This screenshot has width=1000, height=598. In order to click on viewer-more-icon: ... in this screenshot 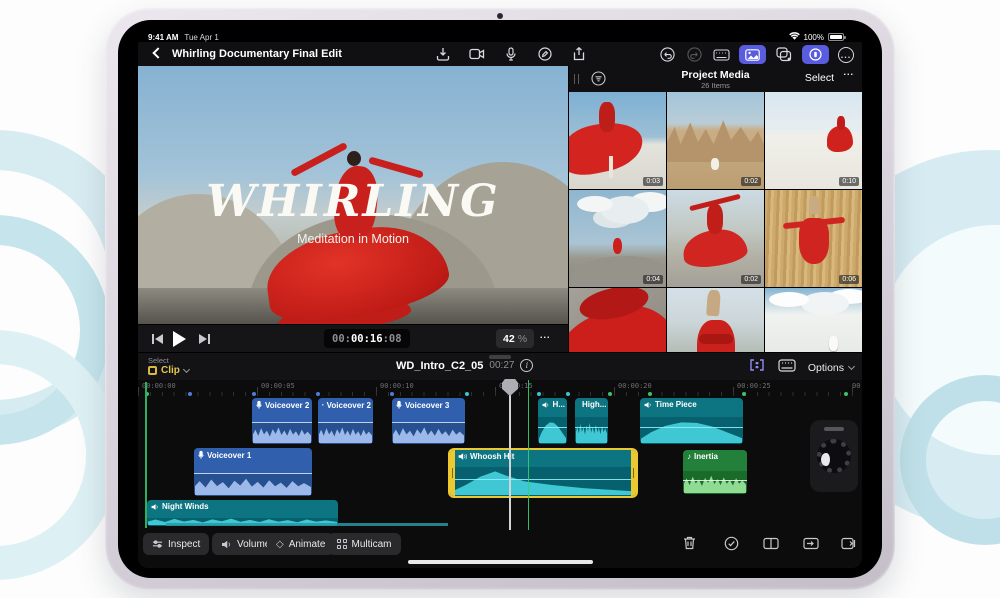, I will do `click(545, 335)`.